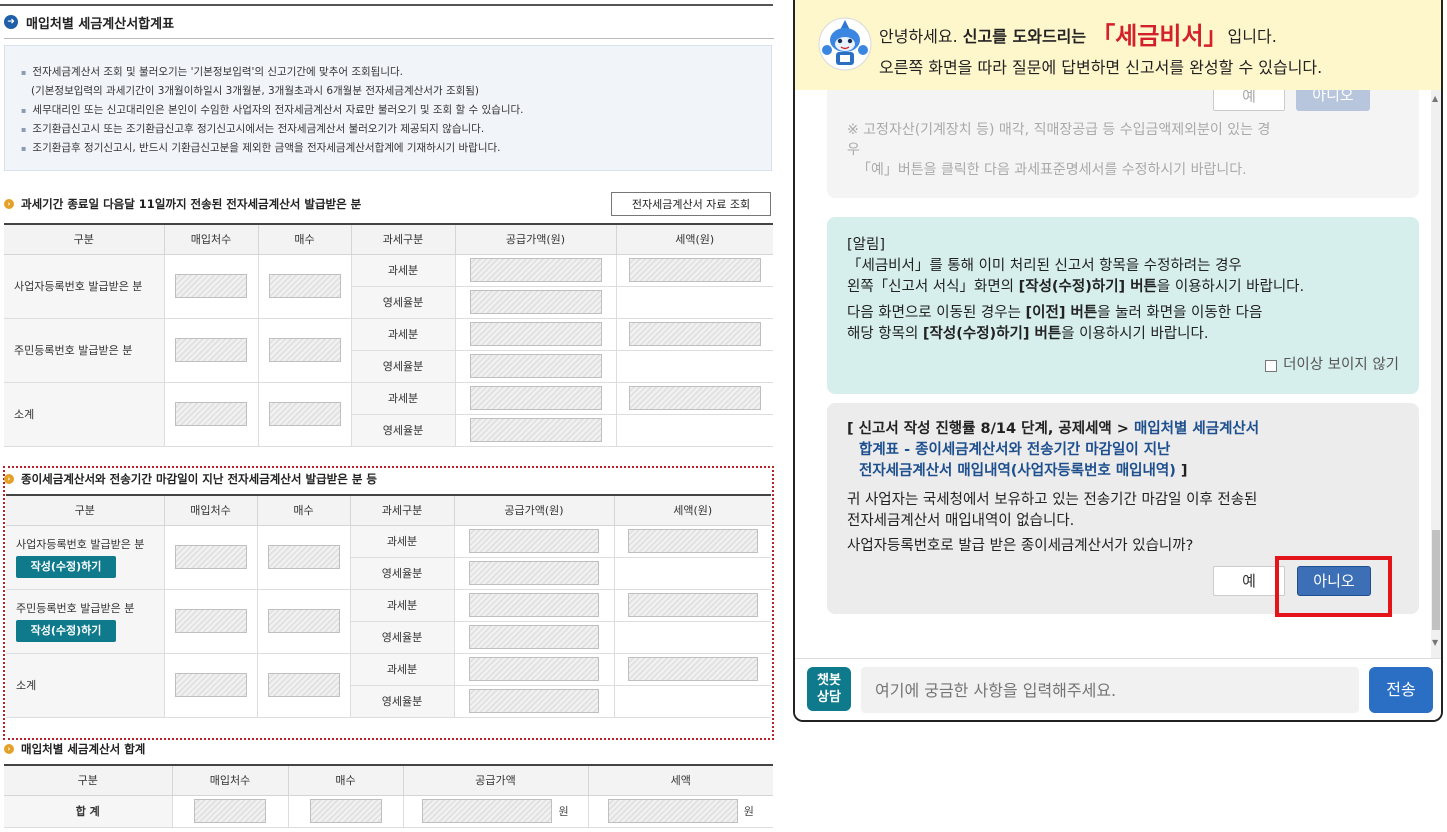 Image resolution: width=1447 pixels, height=832 pixels. I want to click on arrow-circle-icon: ➜, so click(11, 22).